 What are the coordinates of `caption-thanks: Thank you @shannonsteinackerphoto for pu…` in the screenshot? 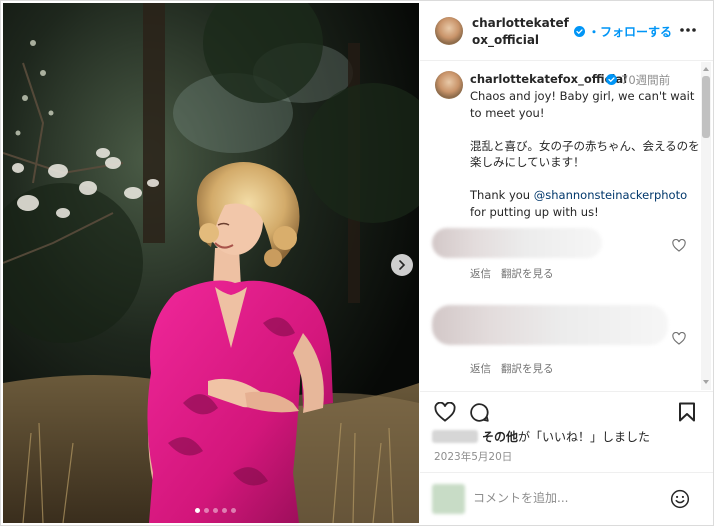 It's located at (586, 203).